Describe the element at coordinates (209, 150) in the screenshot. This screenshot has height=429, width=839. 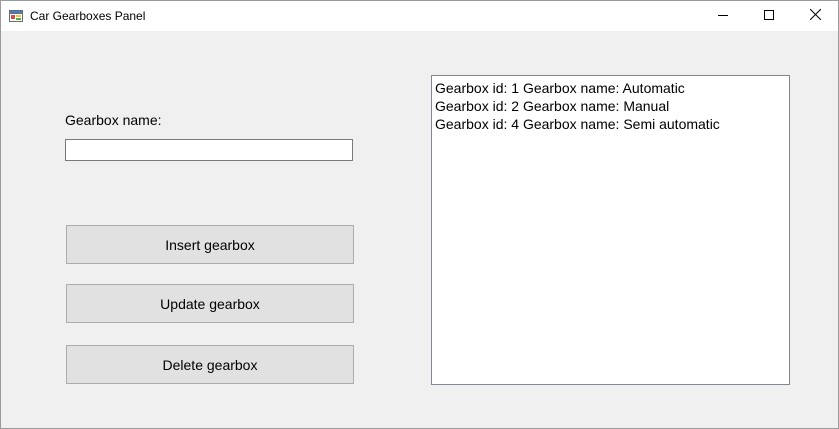
I see `gearbox-name-input` at that location.